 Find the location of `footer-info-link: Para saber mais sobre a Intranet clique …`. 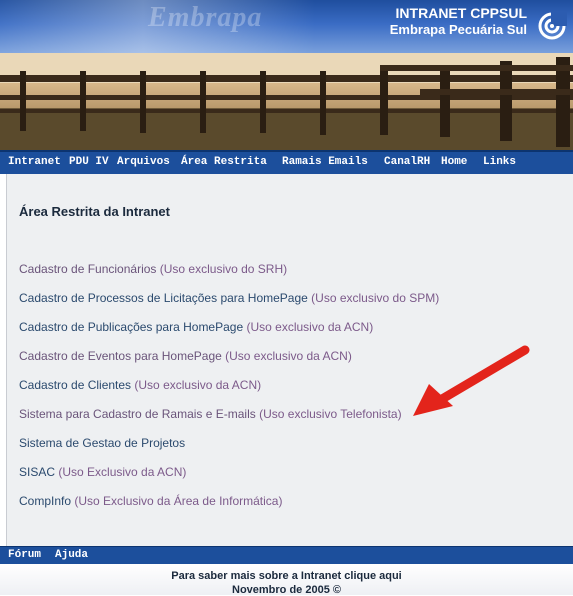

footer-info-link: Para saber mais sobre a Intranet clique … is located at coordinates (286, 576).